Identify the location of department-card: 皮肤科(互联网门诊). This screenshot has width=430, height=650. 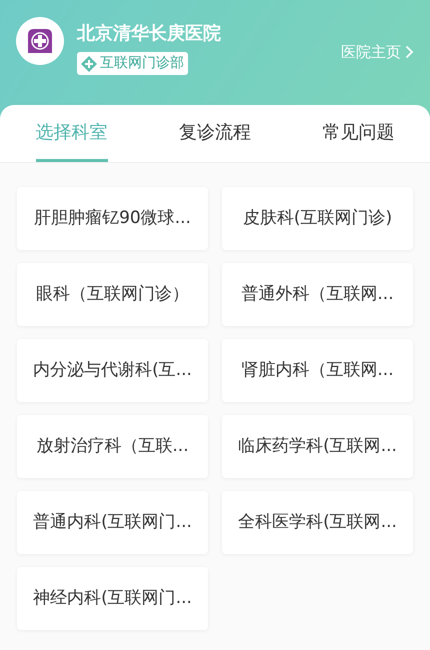
(317, 218).